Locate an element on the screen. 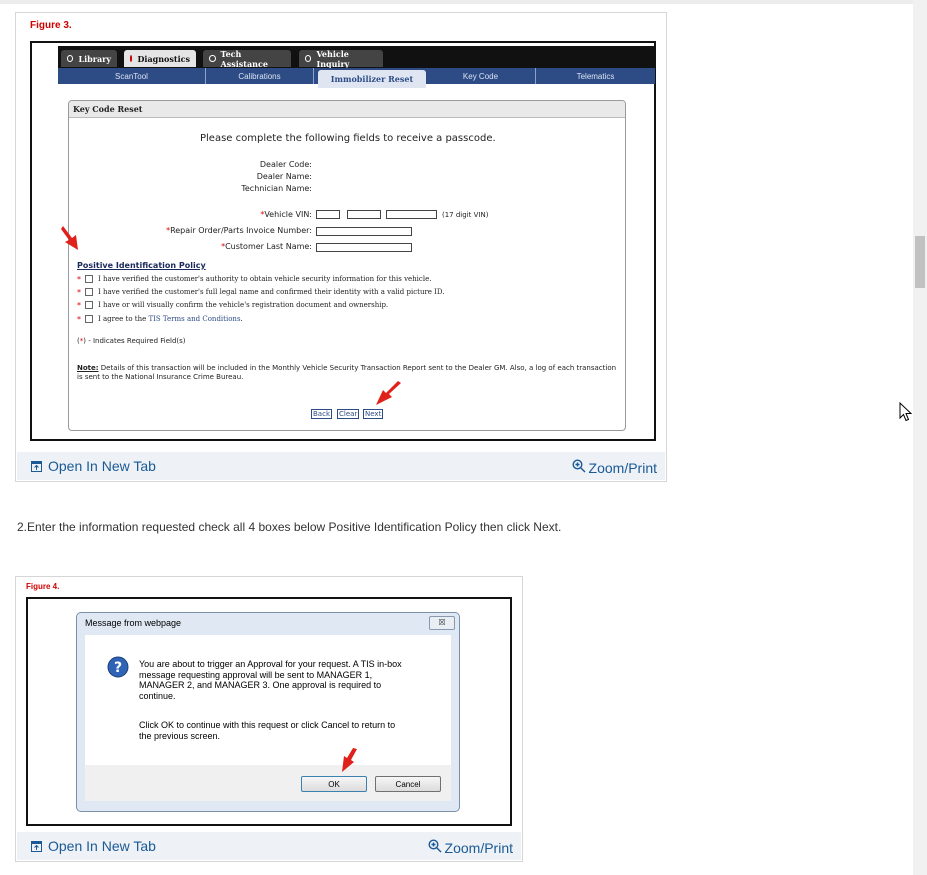 The height and width of the screenshot is (875, 927). repair-order-label: *Repair Order/Parts Invoice Number: is located at coordinates (239, 230).